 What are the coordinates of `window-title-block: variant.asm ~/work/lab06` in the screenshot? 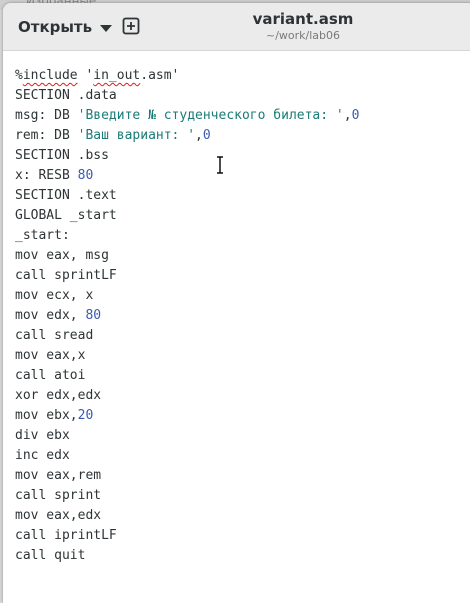 It's located at (303, 26).